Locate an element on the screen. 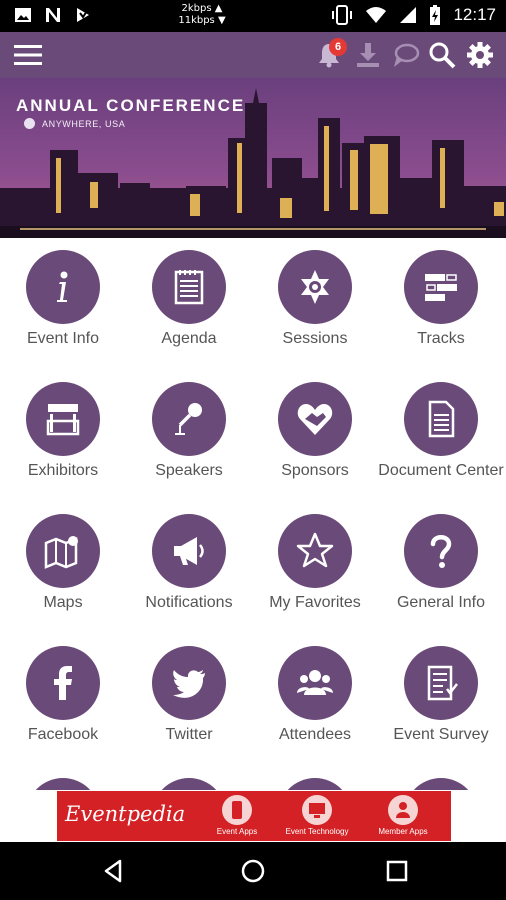 The image size is (506, 900). ad-item-event-technology: Event Technology is located at coordinates (317, 815).